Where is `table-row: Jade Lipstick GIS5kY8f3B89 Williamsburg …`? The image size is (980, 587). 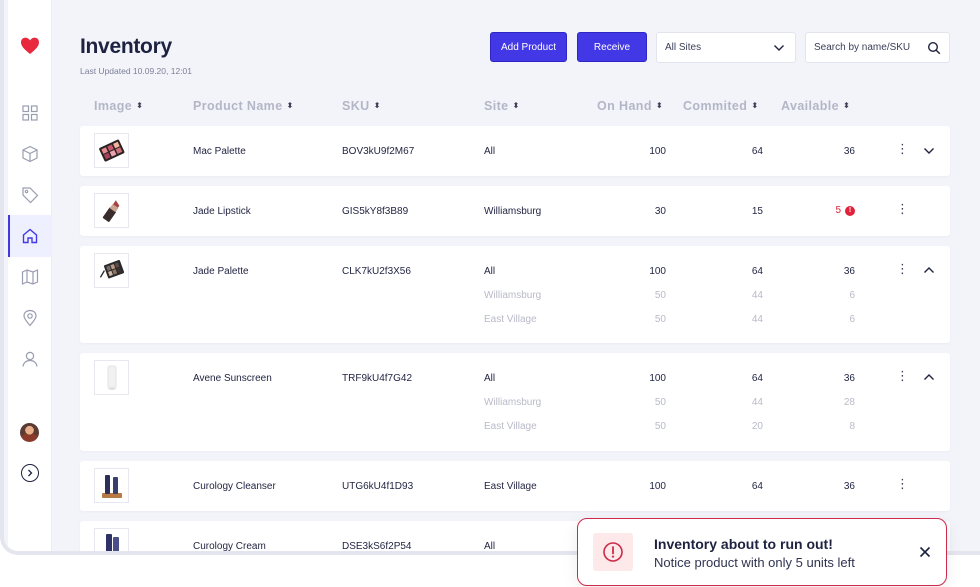 table-row: Jade Lipstick GIS5kY8f3B89 Williamsburg … is located at coordinates (515, 211).